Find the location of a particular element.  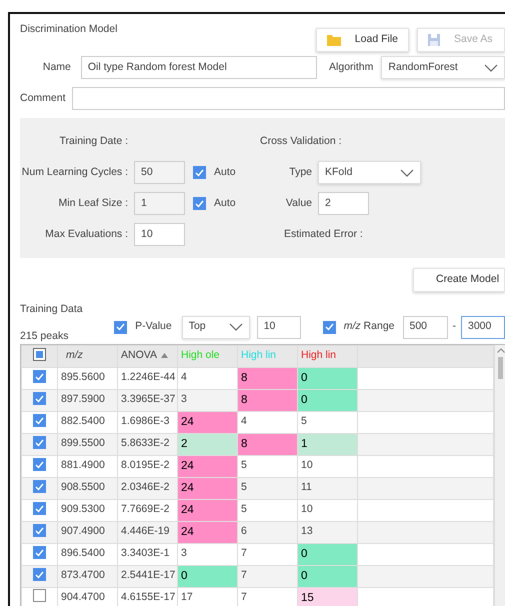

mode-dropdown: Top is located at coordinates (216, 327).